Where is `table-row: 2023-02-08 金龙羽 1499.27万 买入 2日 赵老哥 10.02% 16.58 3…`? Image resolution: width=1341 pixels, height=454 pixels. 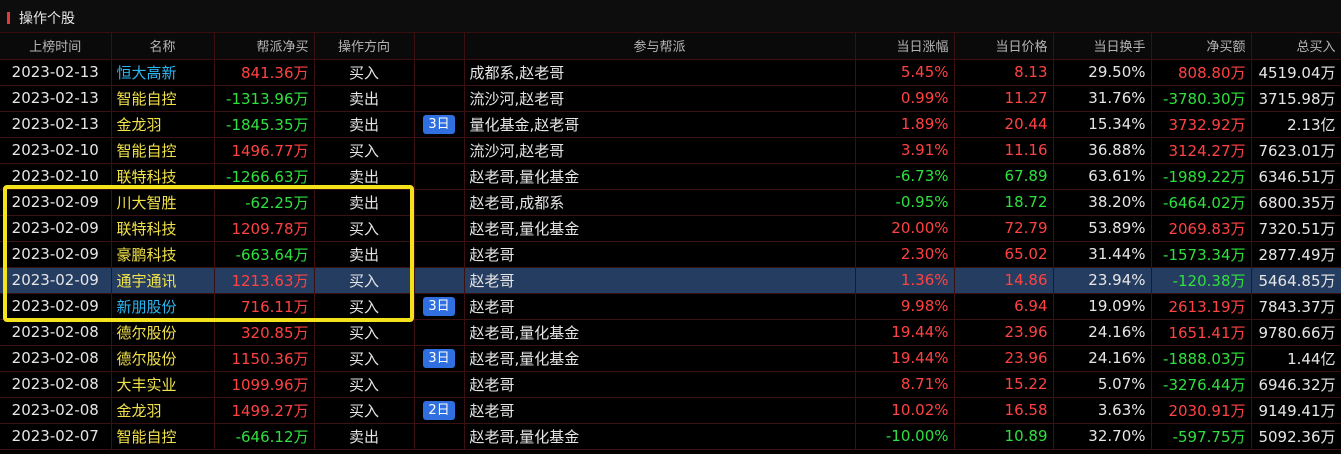 table-row: 2023-02-08 金龙羽 1499.27万 买入 2日 赵老哥 10.02% 16.58 3… is located at coordinates (670, 410).